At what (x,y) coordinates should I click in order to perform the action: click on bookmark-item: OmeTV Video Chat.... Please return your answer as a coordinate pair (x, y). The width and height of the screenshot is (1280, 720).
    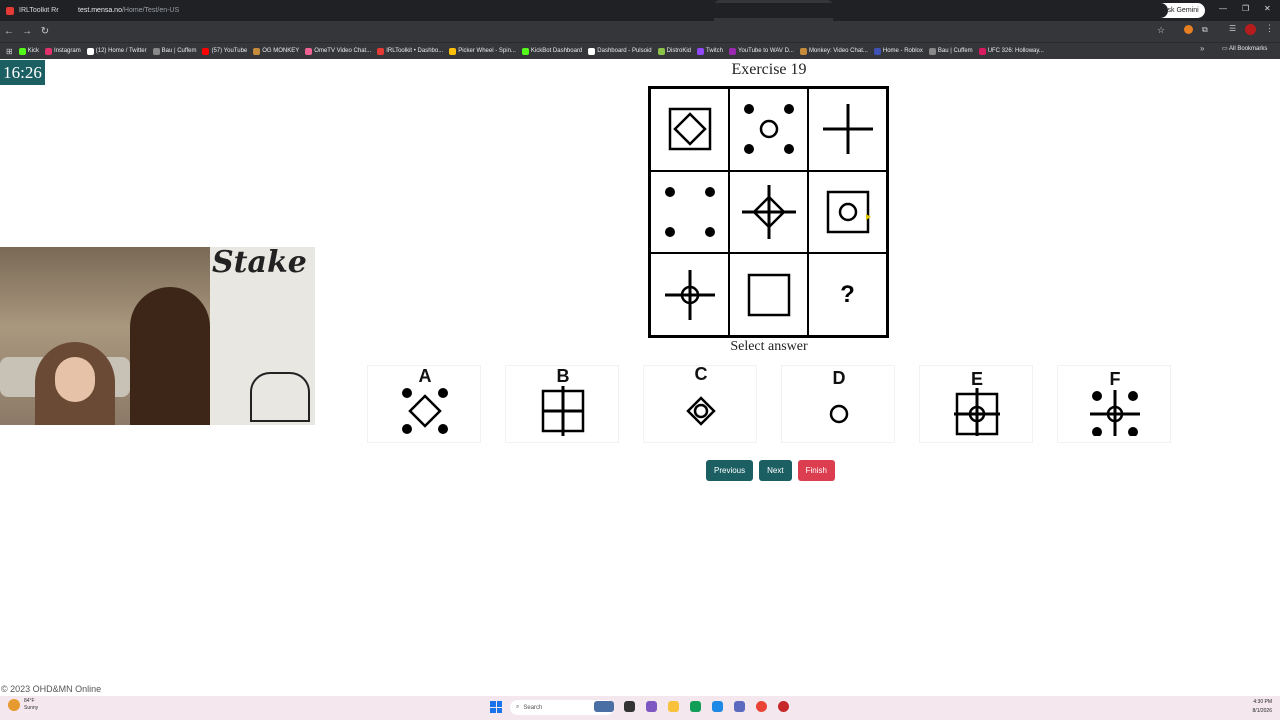
    Looking at the image, I should click on (338, 51).